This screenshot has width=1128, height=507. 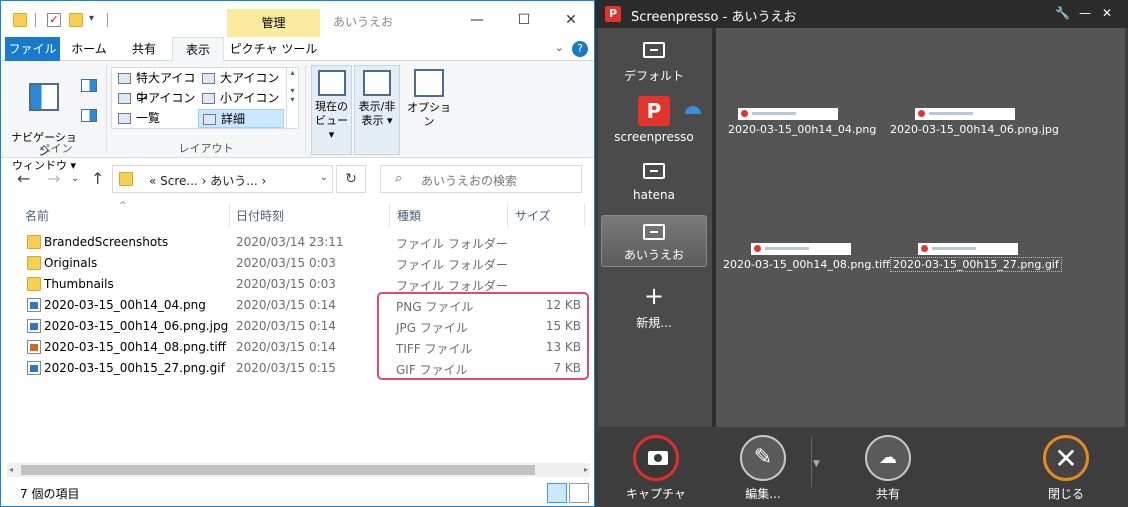 I want to click on thumbnail-label: 2020-03-15_00h14_04.png, so click(x=802, y=129).